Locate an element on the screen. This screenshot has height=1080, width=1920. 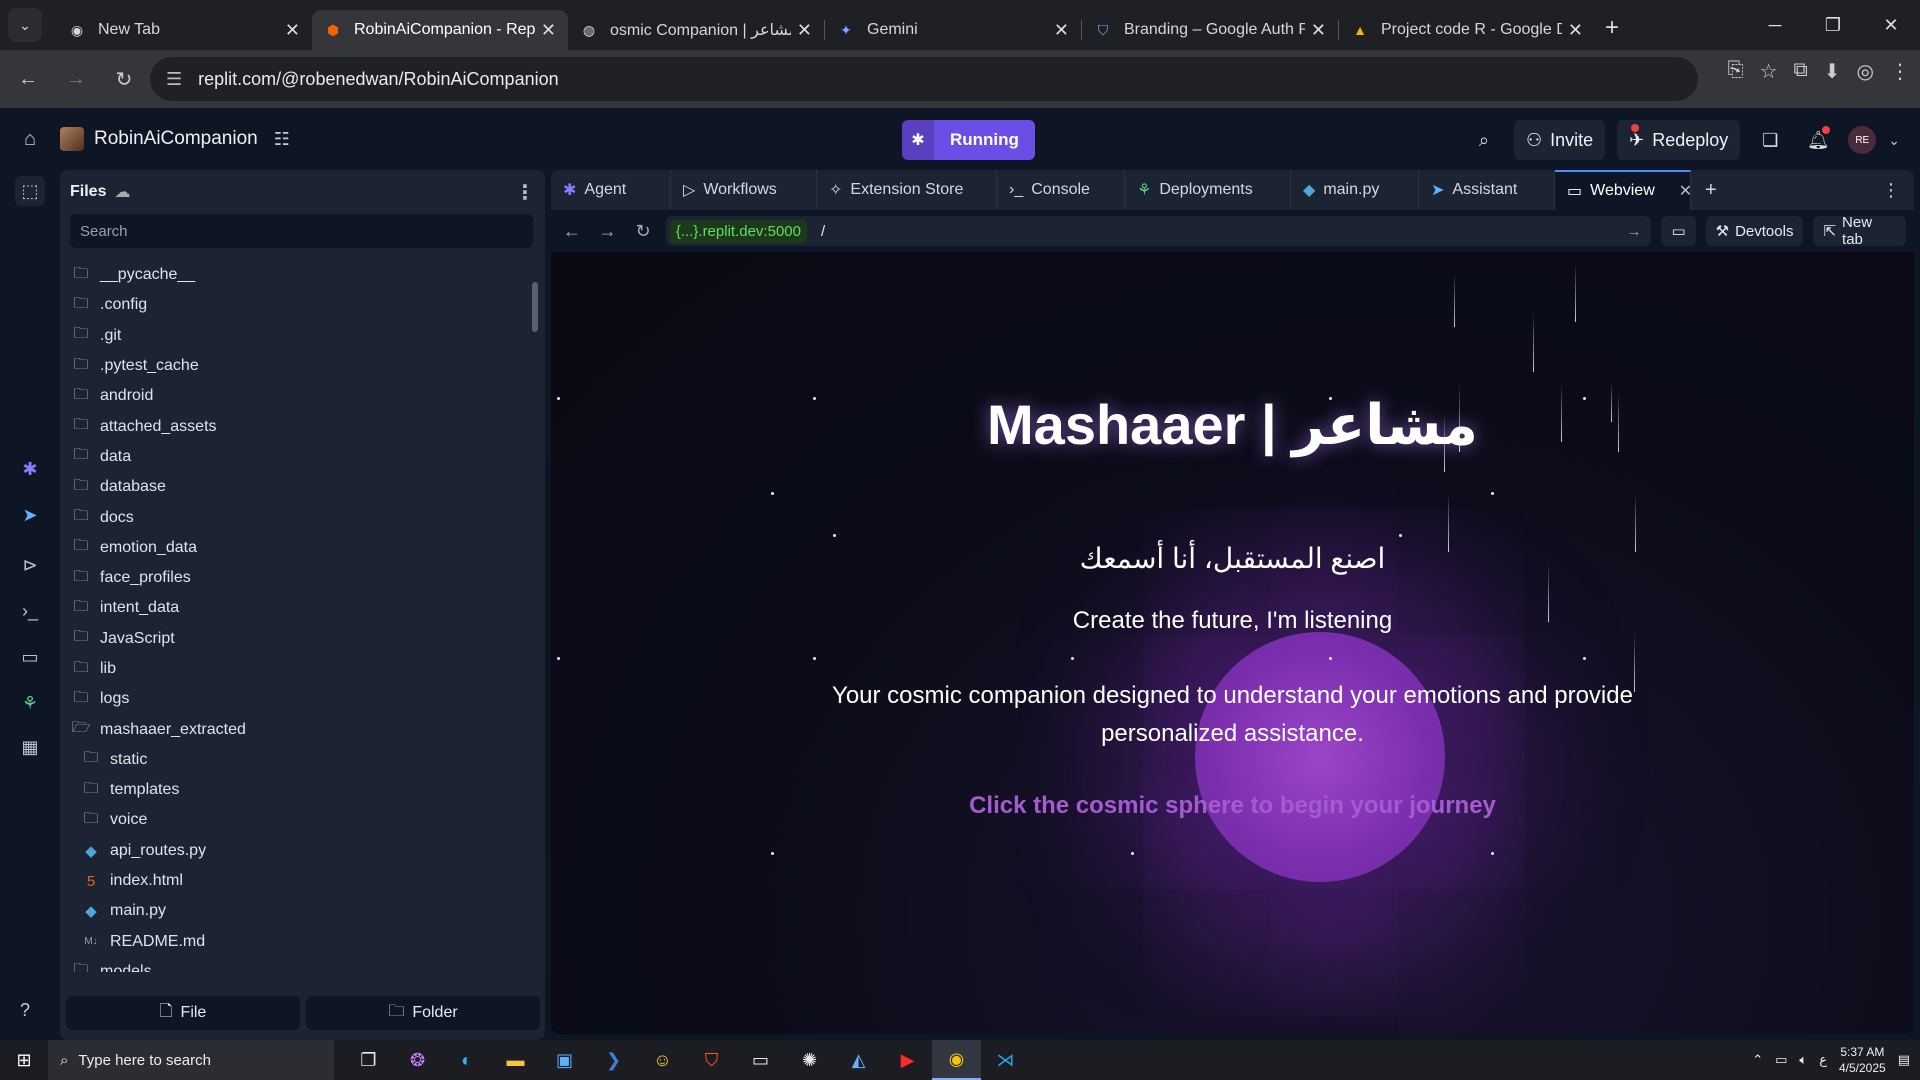
assistant-icon: ➤ is located at coordinates (30, 515).